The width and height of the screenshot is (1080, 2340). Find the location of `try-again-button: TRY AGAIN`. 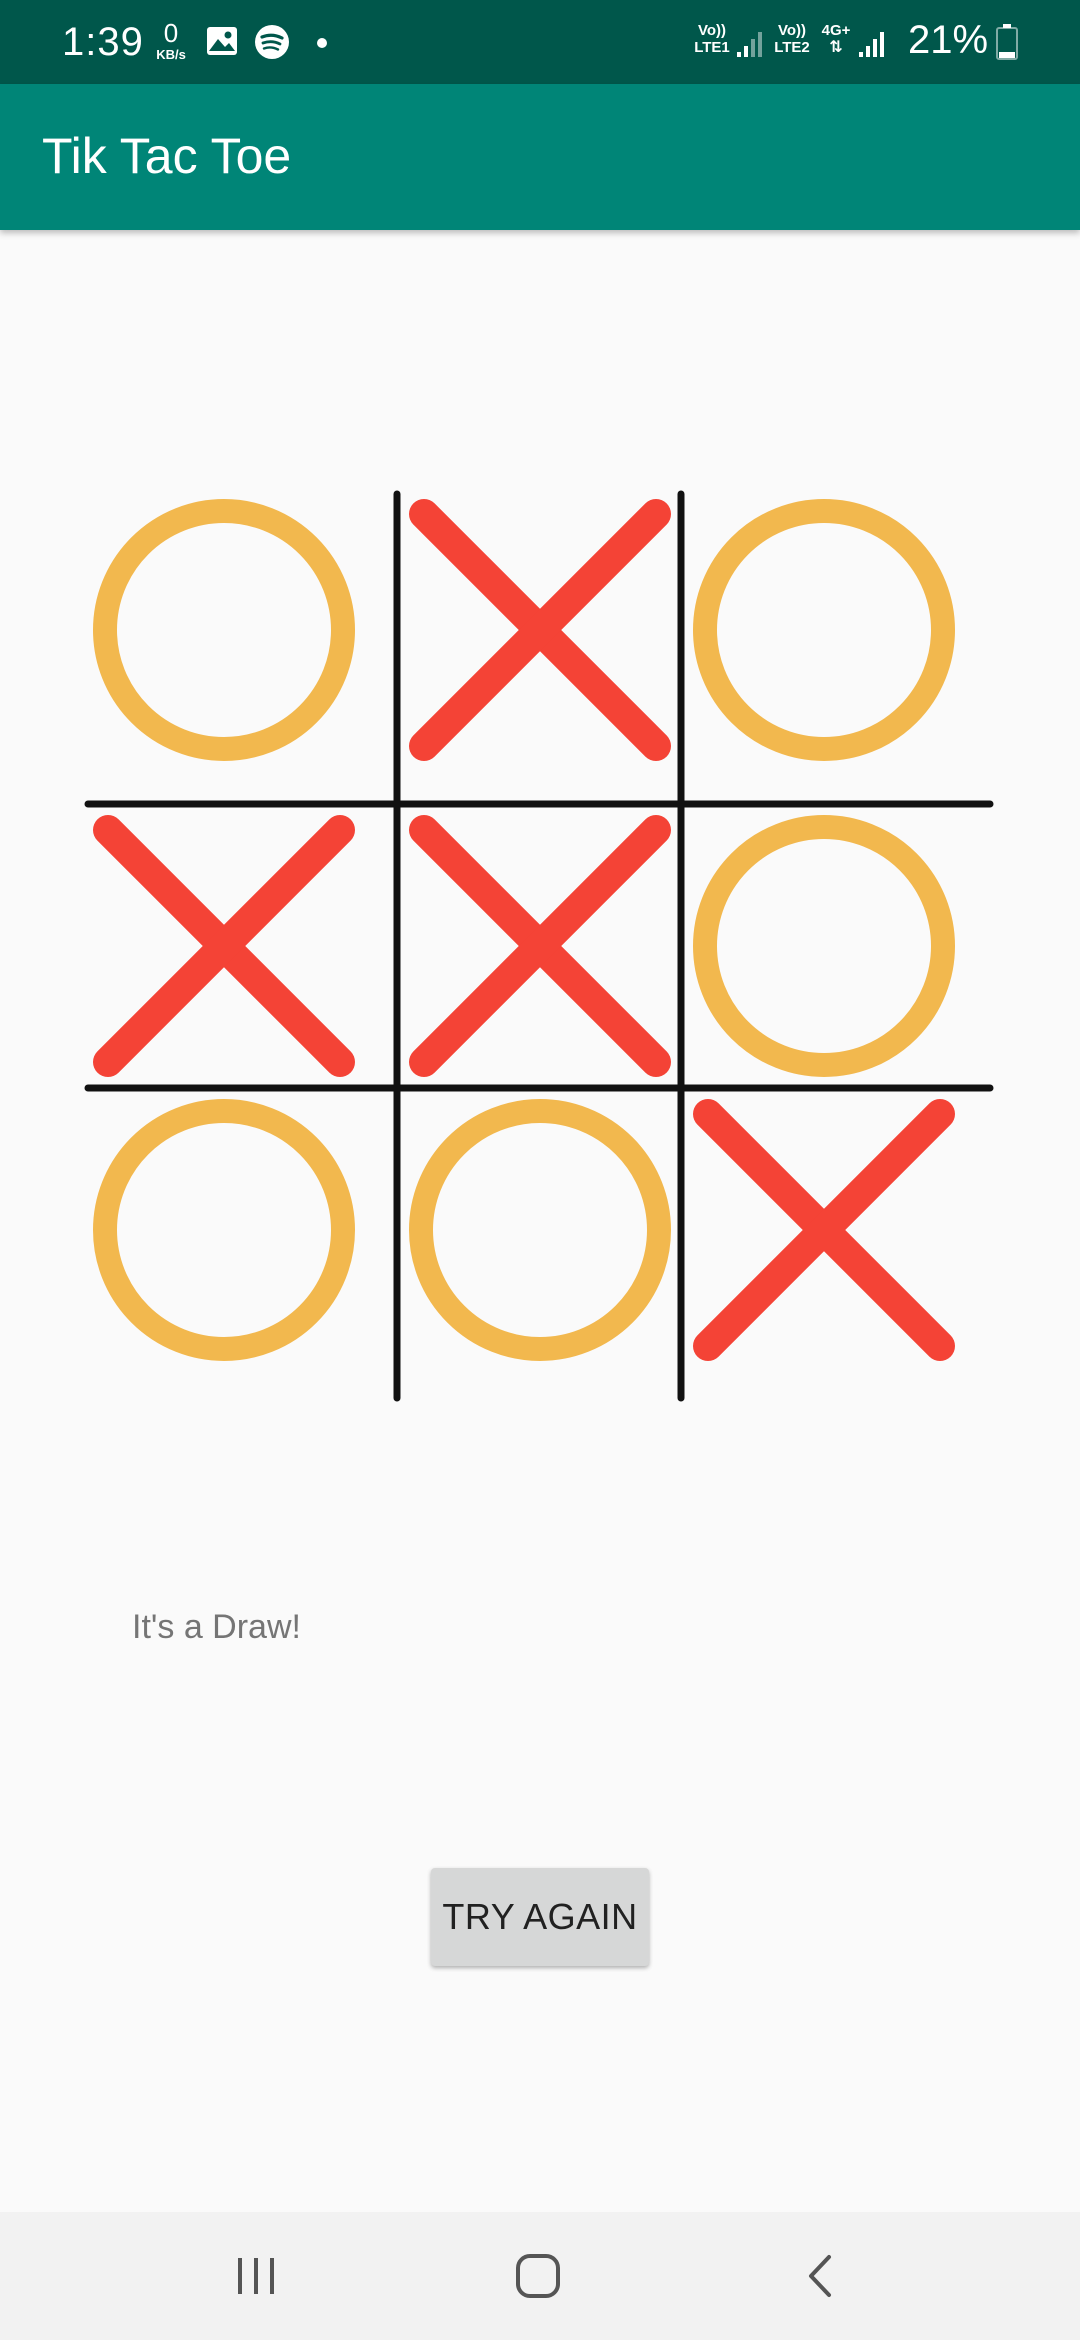

try-again-button: TRY AGAIN is located at coordinates (540, 1917).